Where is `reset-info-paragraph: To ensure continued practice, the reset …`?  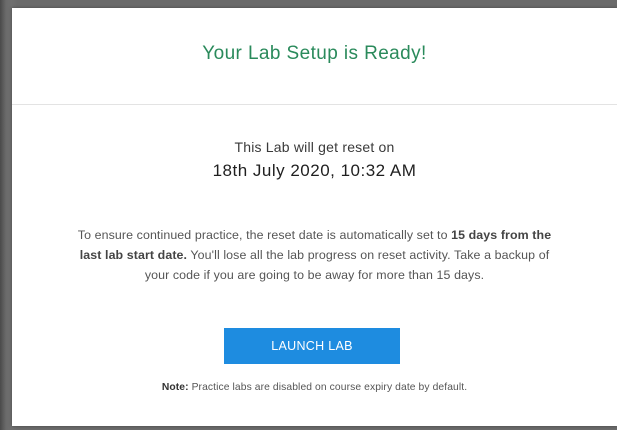 reset-info-paragraph: To ensure continued practice, the reset … is located at coordinates (314, 255).